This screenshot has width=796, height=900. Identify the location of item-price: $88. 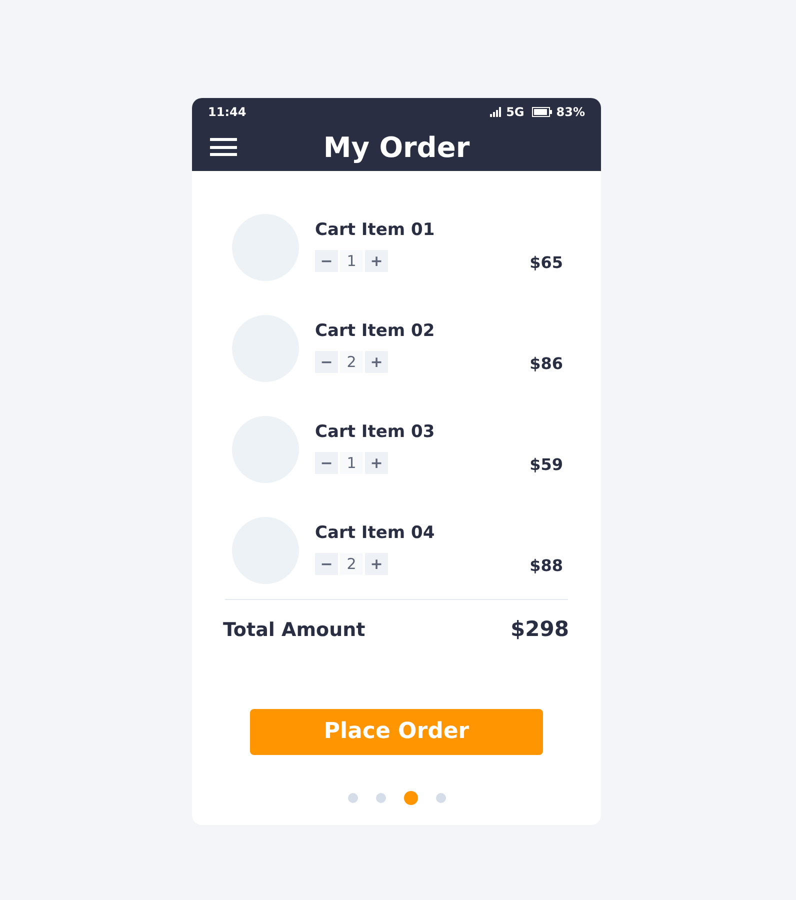
(546, 565).